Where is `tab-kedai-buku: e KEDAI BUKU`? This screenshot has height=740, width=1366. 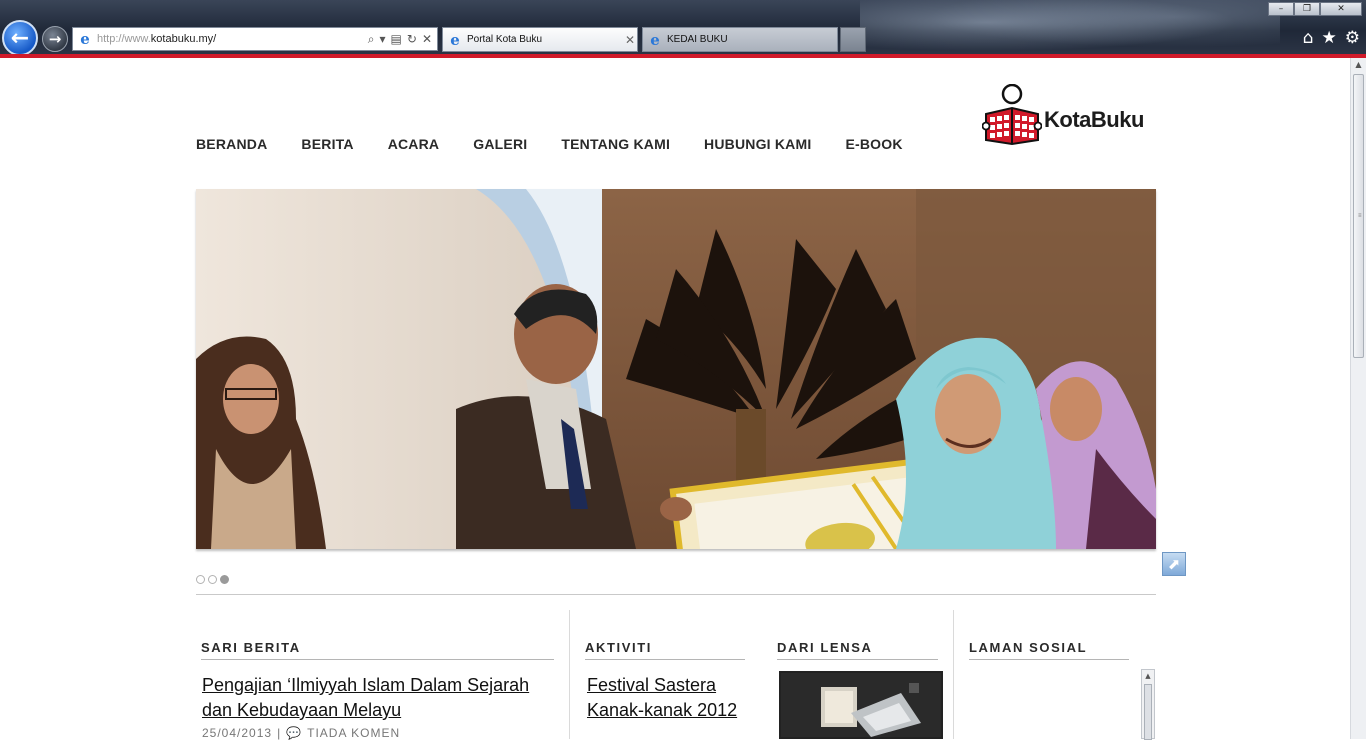
tab-kedai-buku: e KEDAI BUKU is located at coordinates (740, 39).